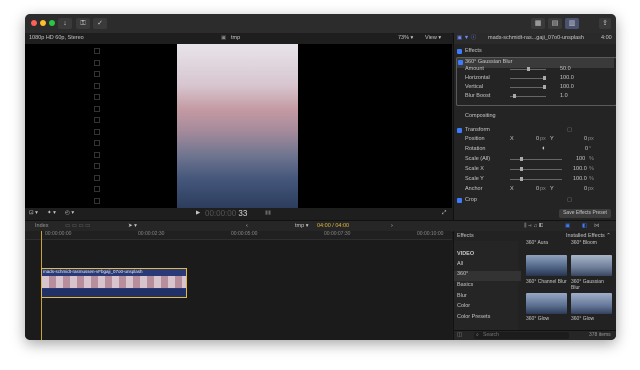 This screenshot has width=640, height=370. I want to click on anchor-y-value: 0, so click(585, 189).